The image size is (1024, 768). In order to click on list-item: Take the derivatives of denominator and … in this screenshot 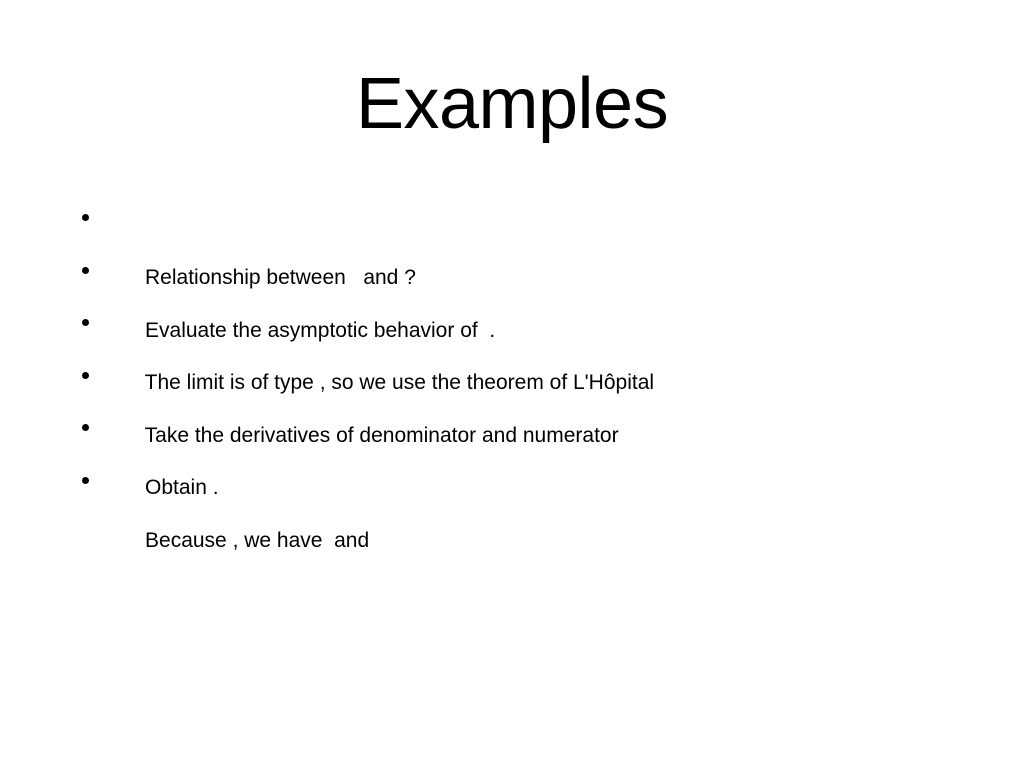, I will do `click(528, 404)`.